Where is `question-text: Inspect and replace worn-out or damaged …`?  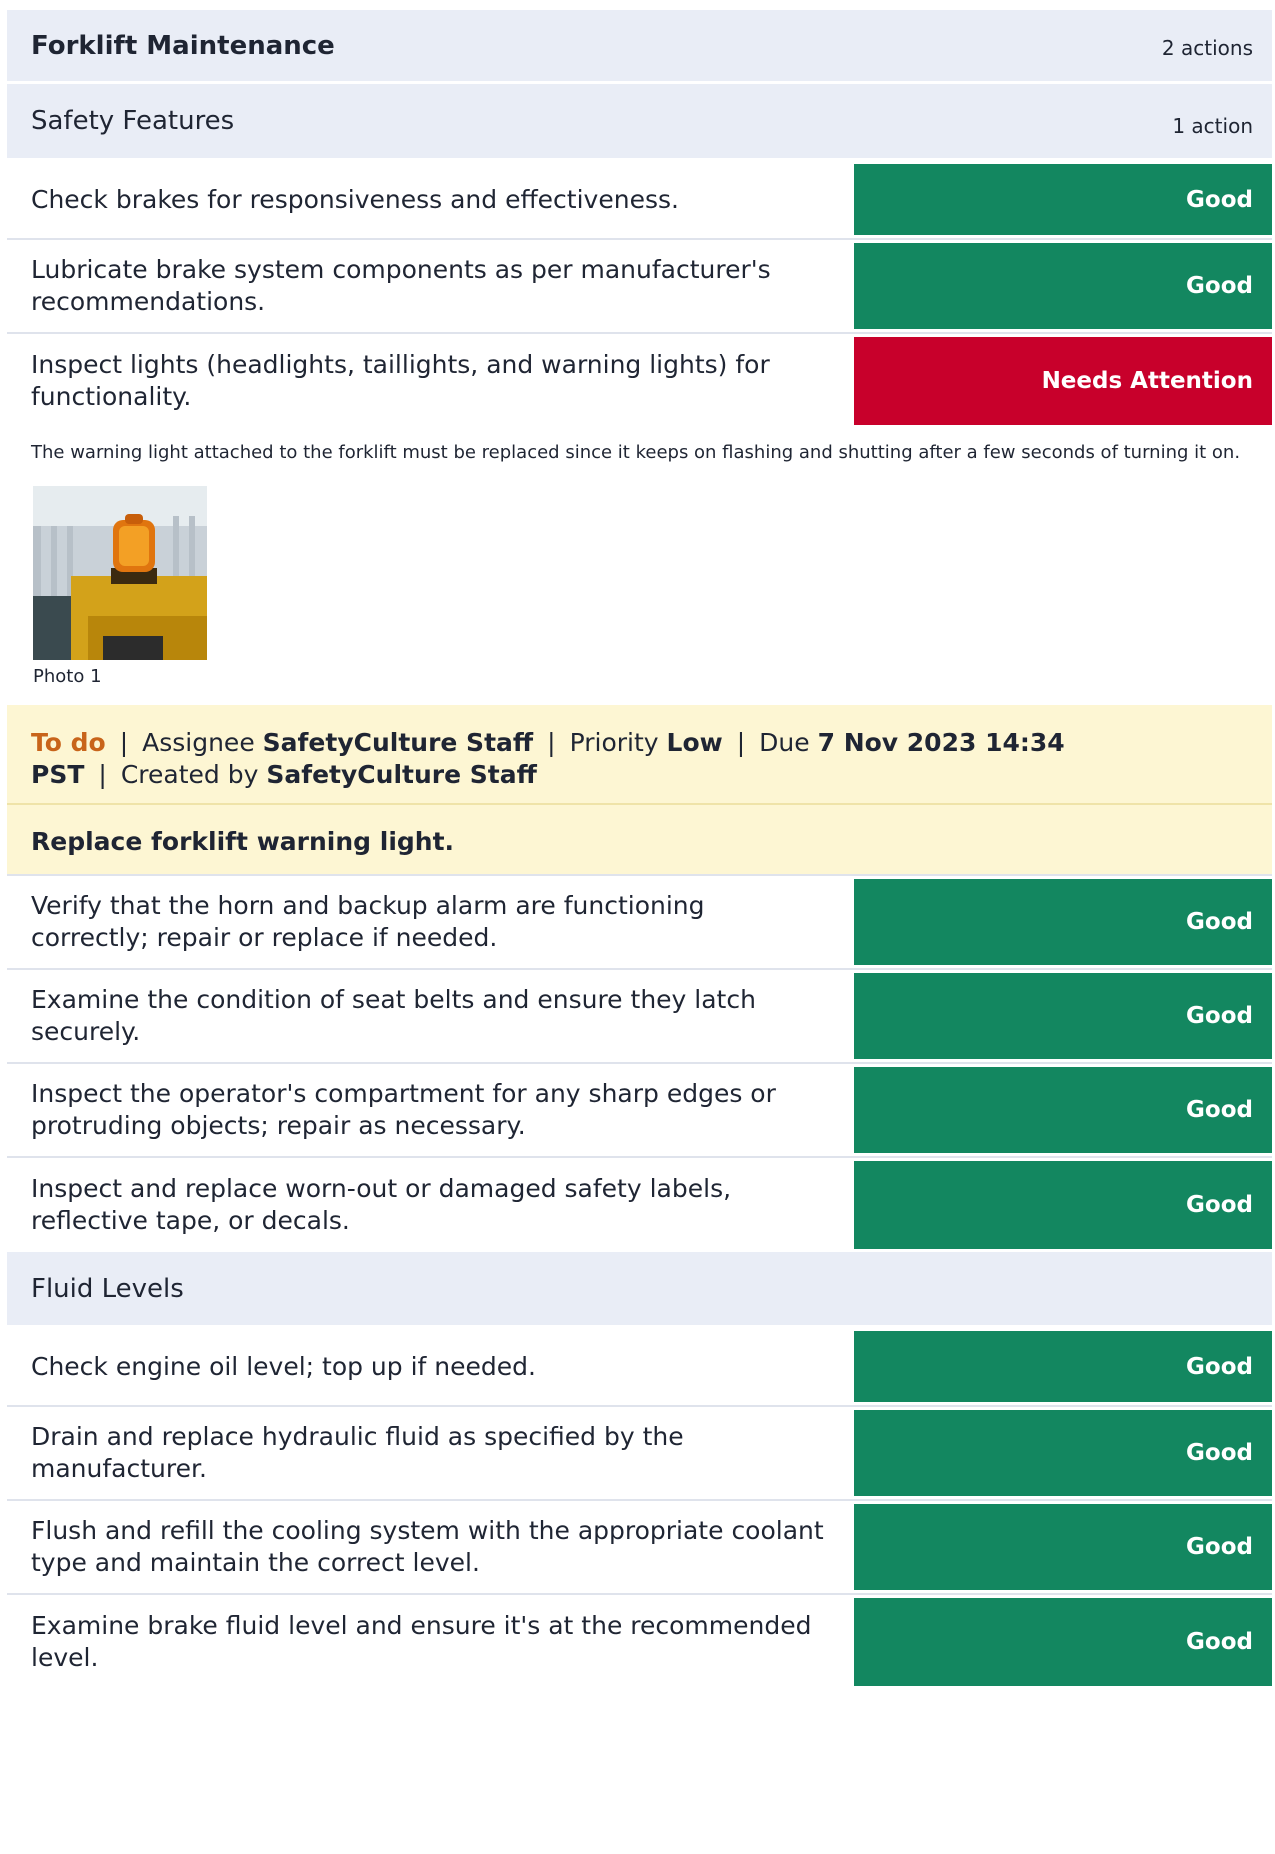
question-text: Inspect and replace worn-out or damaged … is located at coordinates (381, 1204).